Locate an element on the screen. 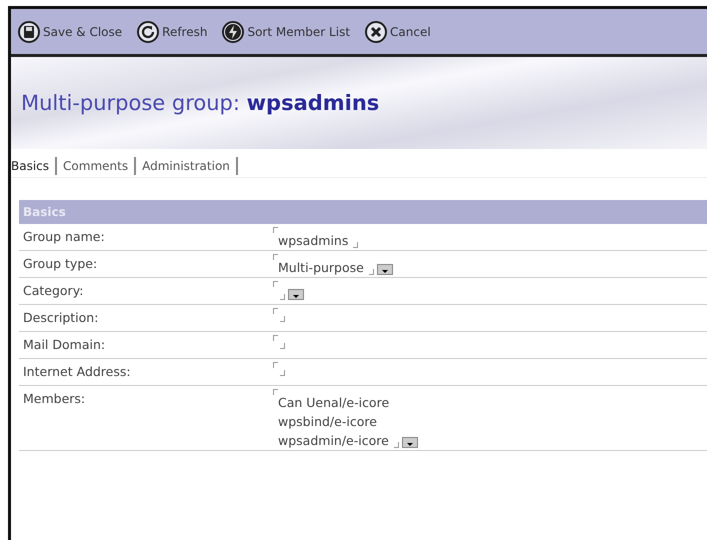  field-label: Mail Domain: is located at coordinates (64, 345).